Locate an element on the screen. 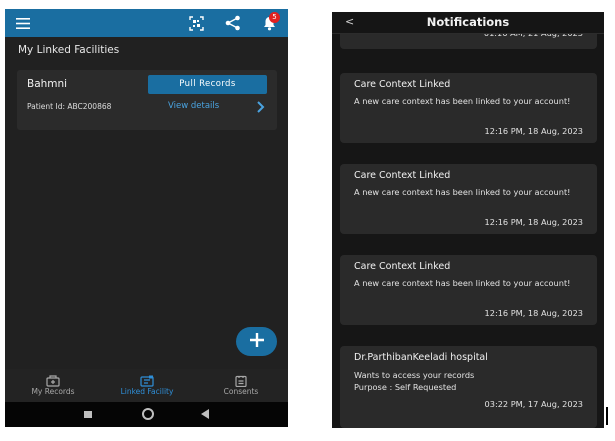 The width and height of the screenshot is (615, 441). nav-my-records: My Records is located at coordinates (53, 386).